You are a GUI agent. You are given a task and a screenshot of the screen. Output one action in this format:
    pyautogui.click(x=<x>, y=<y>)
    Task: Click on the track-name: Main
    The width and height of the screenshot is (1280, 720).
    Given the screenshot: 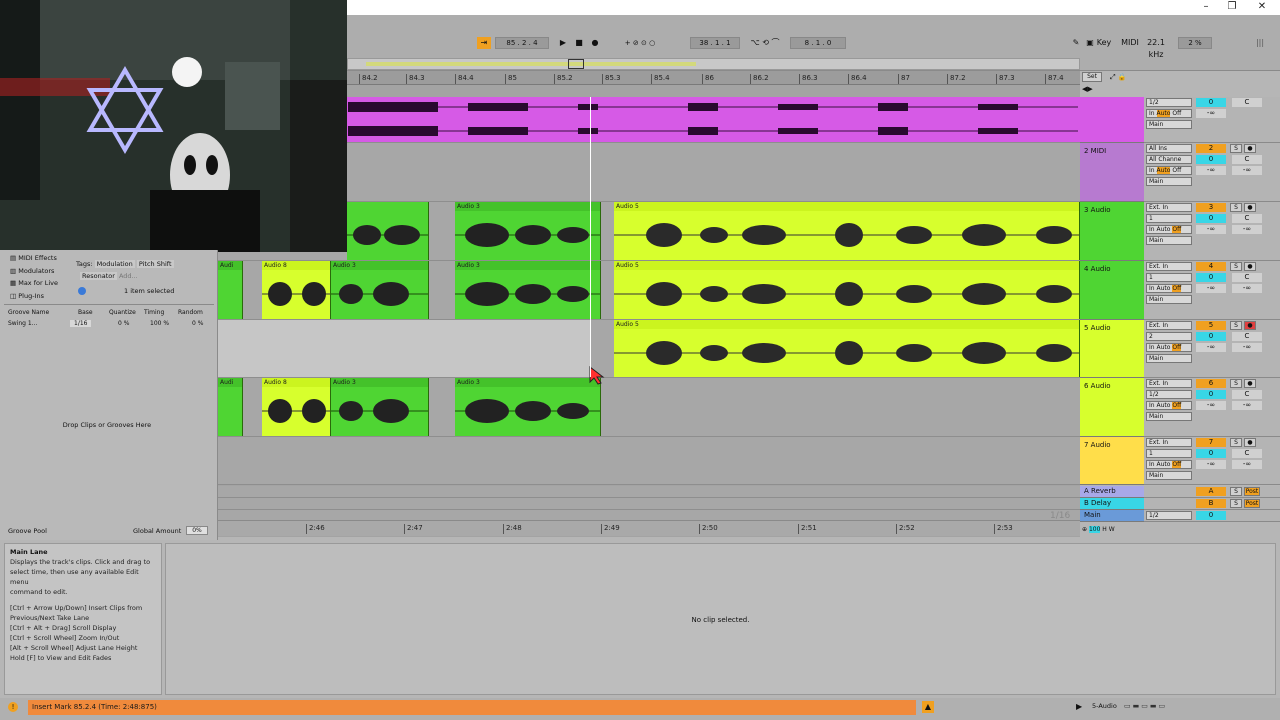 What is the action you would take?
    pyautogui.click(x=1092, y=515)
    